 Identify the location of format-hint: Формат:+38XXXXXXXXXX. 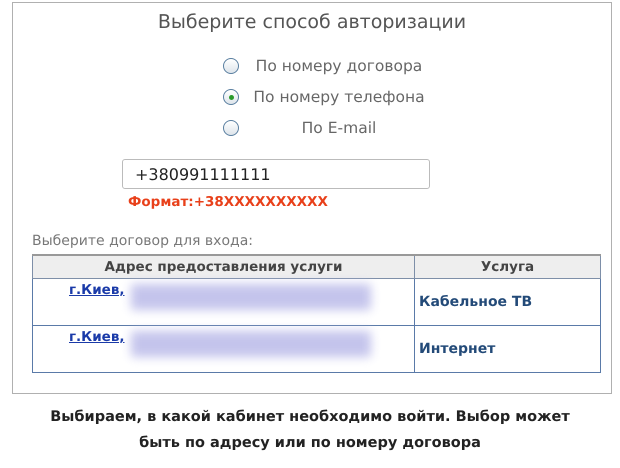
(228, 202).